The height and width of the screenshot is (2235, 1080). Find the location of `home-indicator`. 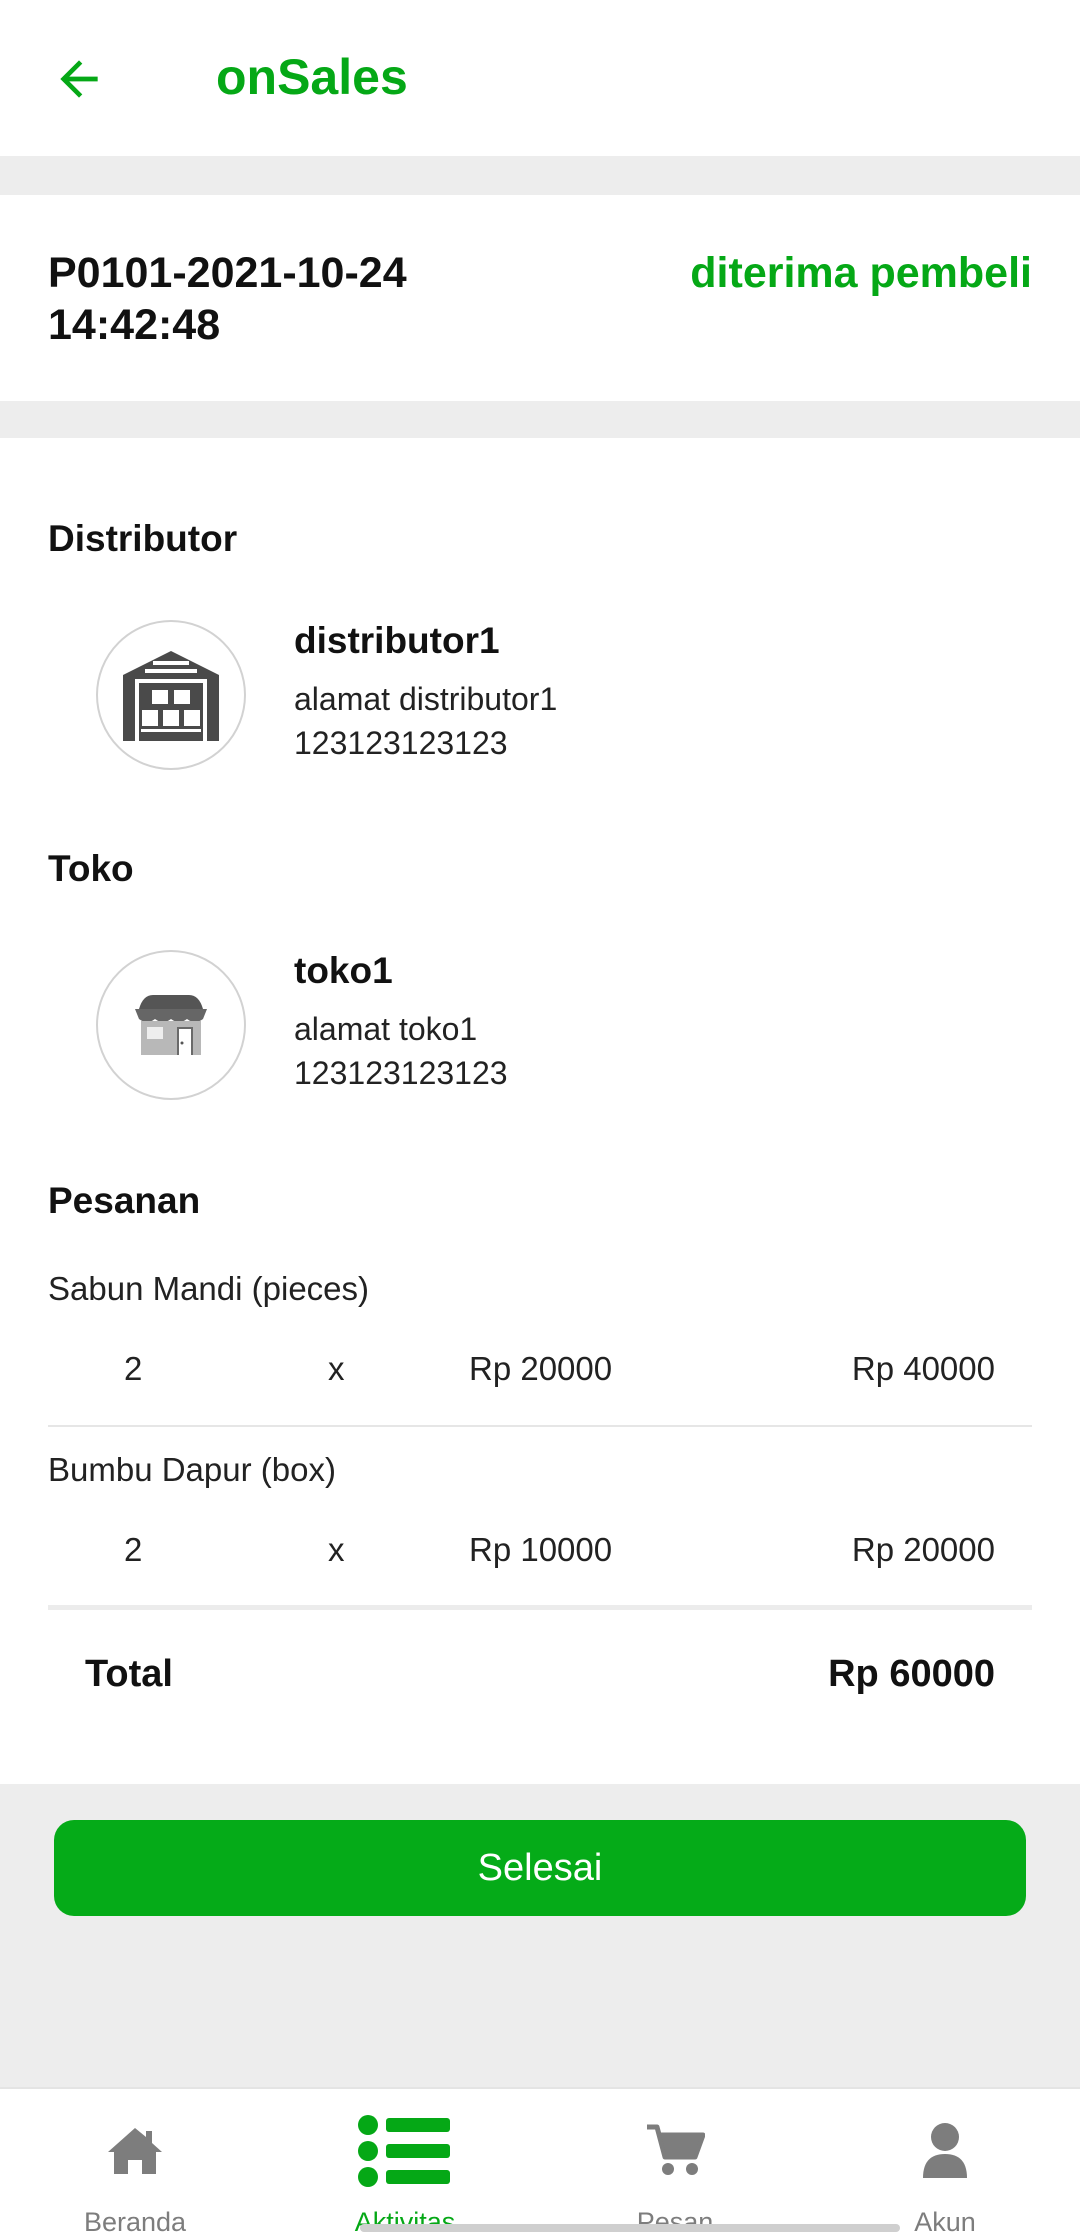

home-indicator is located at coordinates (630, 2228).